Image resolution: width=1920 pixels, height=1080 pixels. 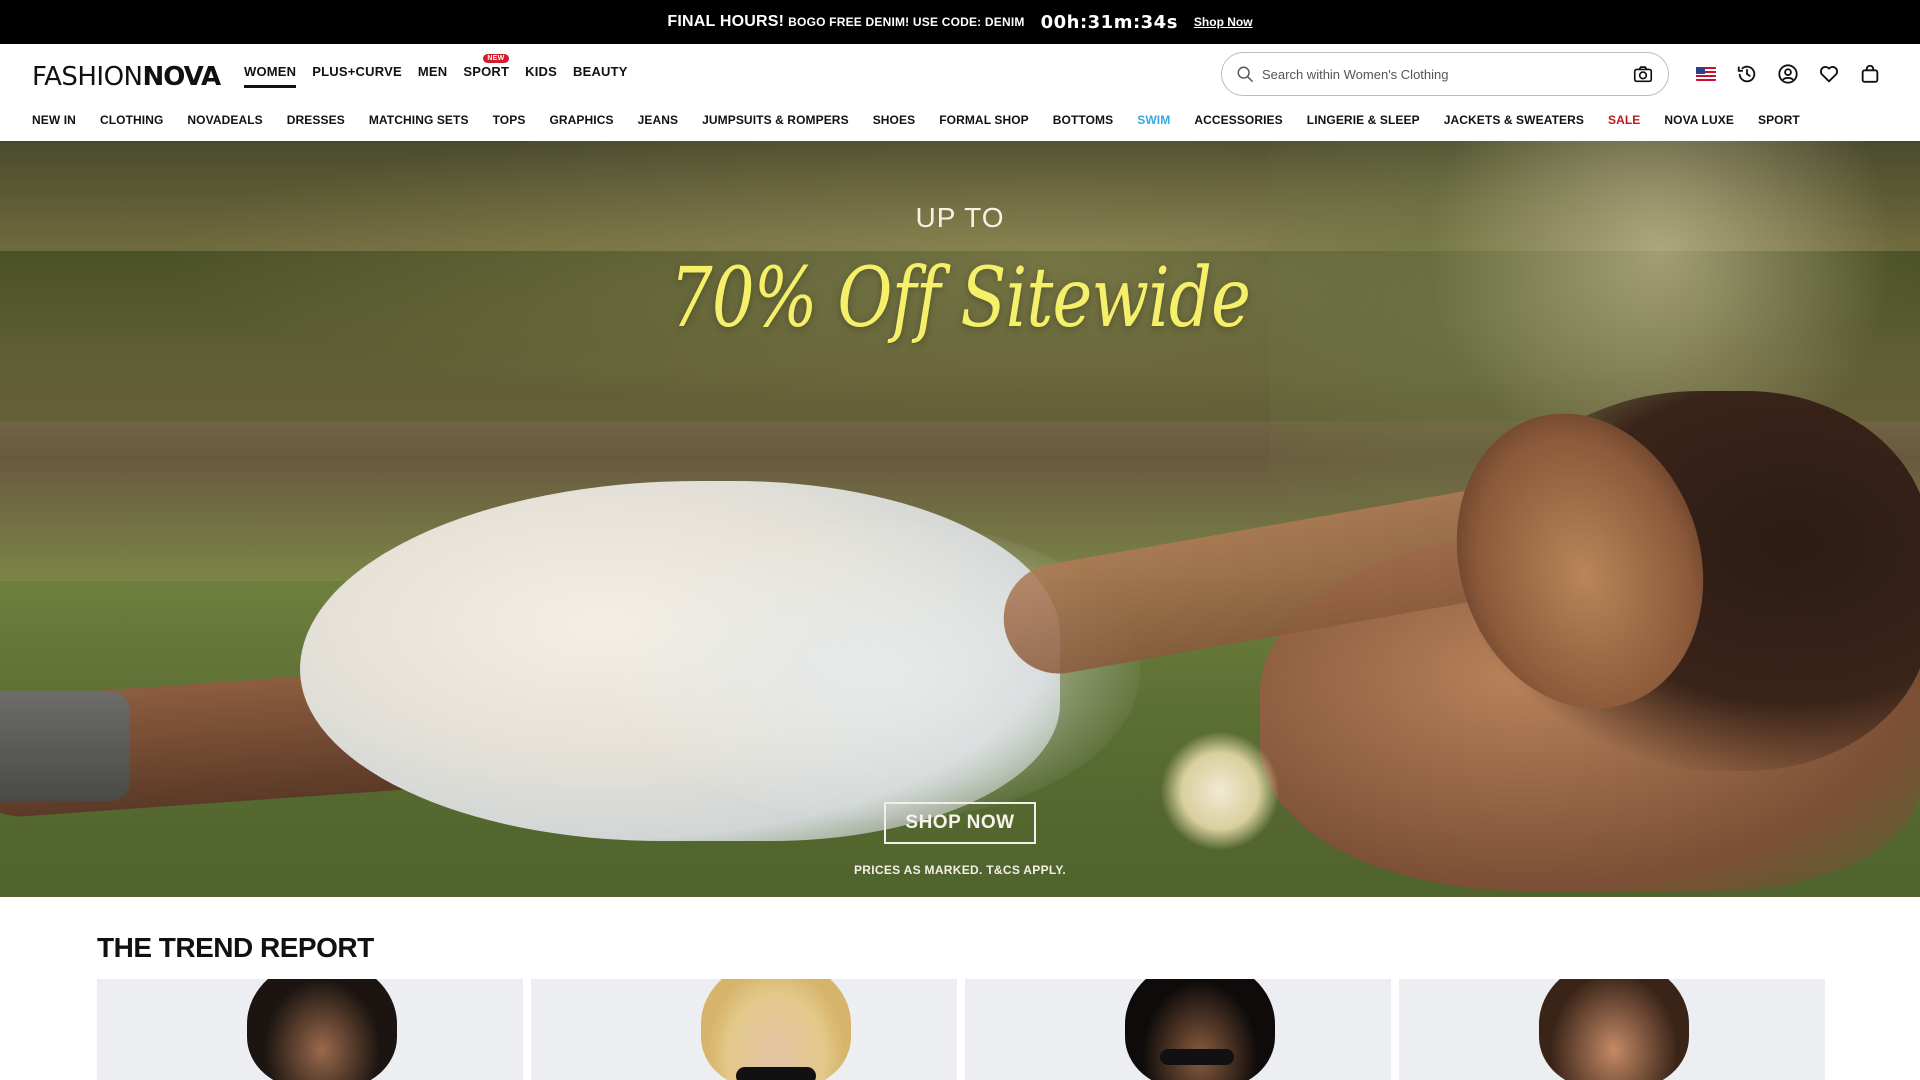 I want to click on cat-formal-shop: FORMAL SHOP, so click(x=984, y=120).